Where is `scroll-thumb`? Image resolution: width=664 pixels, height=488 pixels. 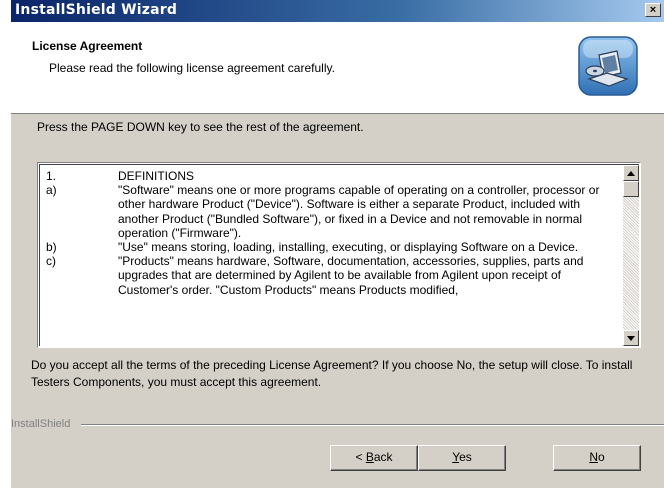
scroll-thumb is located at coordinates (631, 189).